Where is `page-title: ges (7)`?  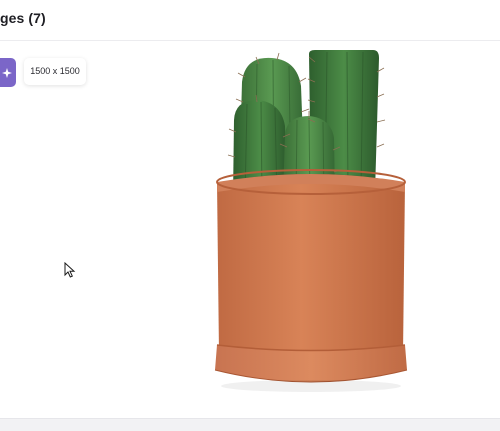 page-title: ges (7) is located at coordinates (23, 18).